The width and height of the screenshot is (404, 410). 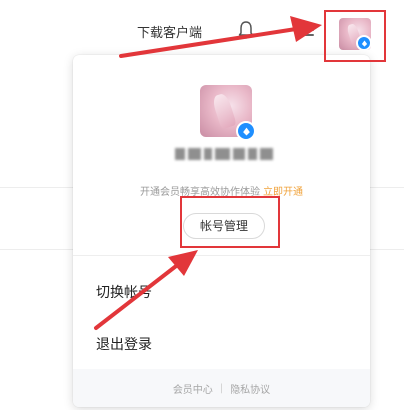 What do you see at coordinates (124, 292) in the screenshot?
I see `switch-account-item: 切换帐号` at bounding box center [124, 292].